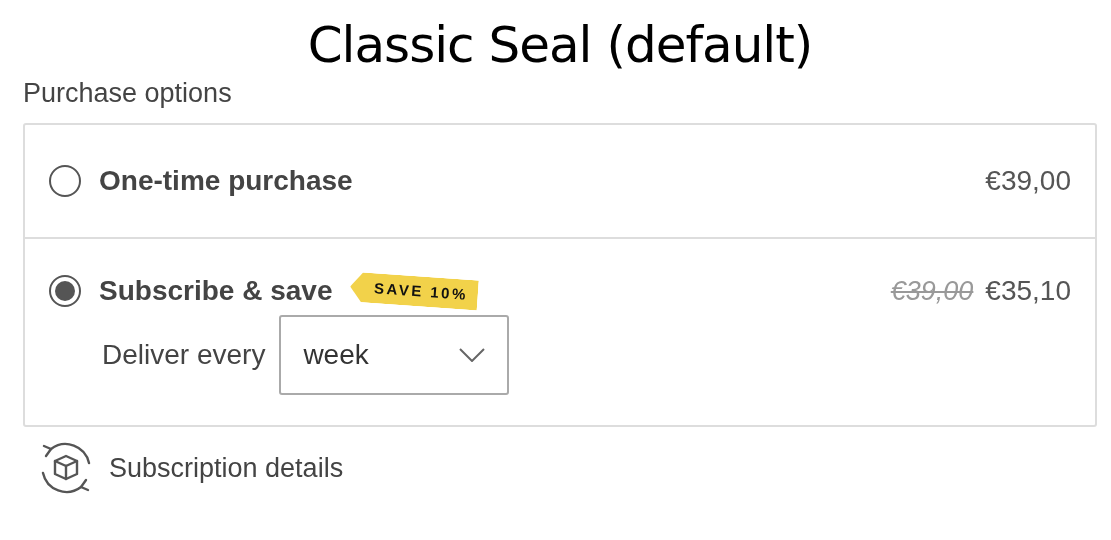 The width and height of the screenshot is (1111, 540). Describe the element at coordinates (226, 468) in the screenshot. I see `subscription-details-link: Subscription details` at that location.